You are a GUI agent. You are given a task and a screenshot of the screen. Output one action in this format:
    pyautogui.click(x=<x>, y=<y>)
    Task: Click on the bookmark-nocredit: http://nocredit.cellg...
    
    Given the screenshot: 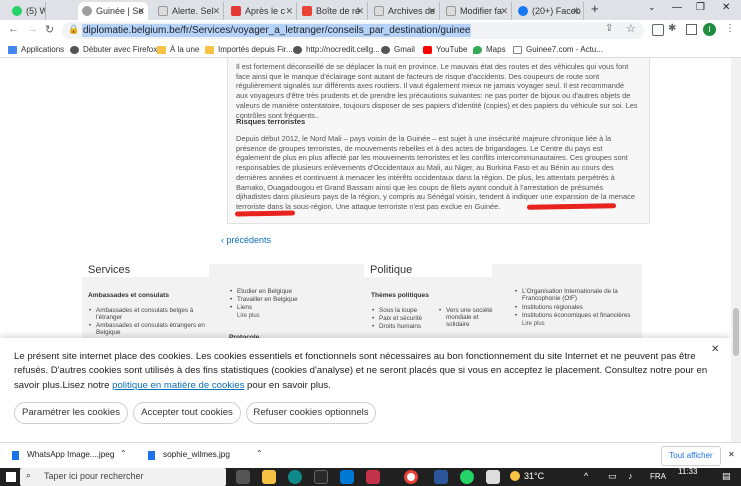 What is the action you would take?
    pyautogui.click(x=336, y=50)
    